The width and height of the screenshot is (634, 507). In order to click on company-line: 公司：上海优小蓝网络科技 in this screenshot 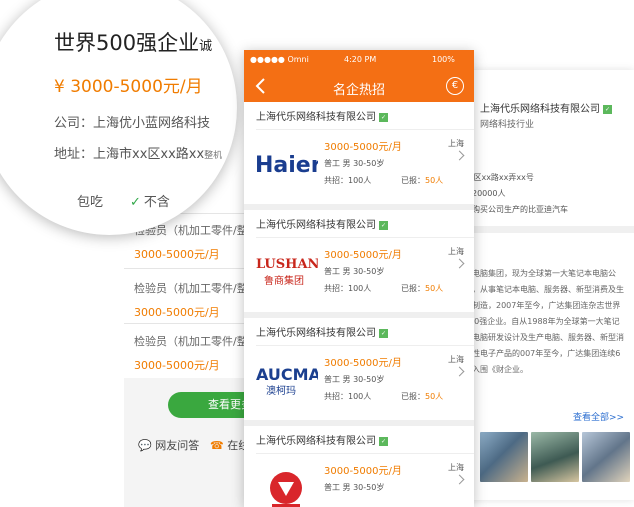, I will do `click(132, 123)`.